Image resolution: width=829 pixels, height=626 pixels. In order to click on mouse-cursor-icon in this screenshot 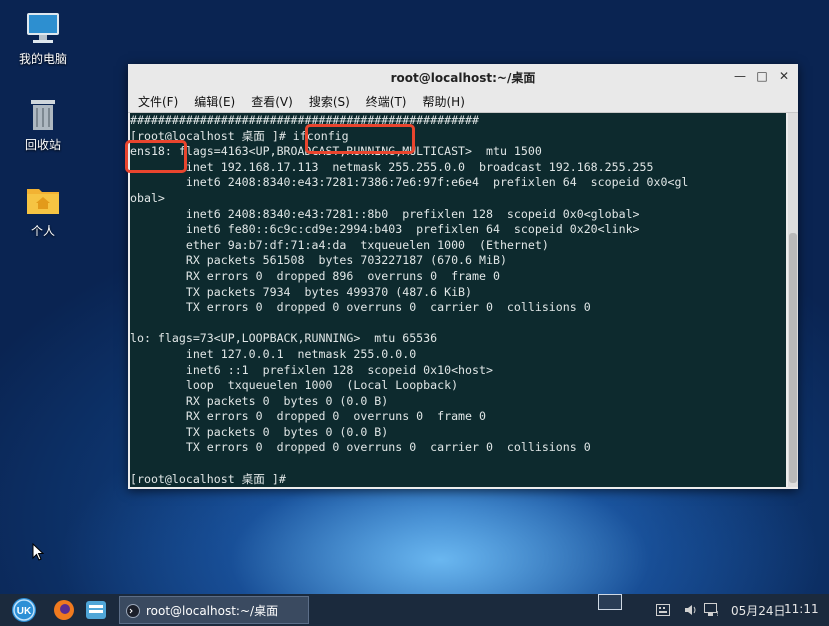, I will do `click(38, 552)`.